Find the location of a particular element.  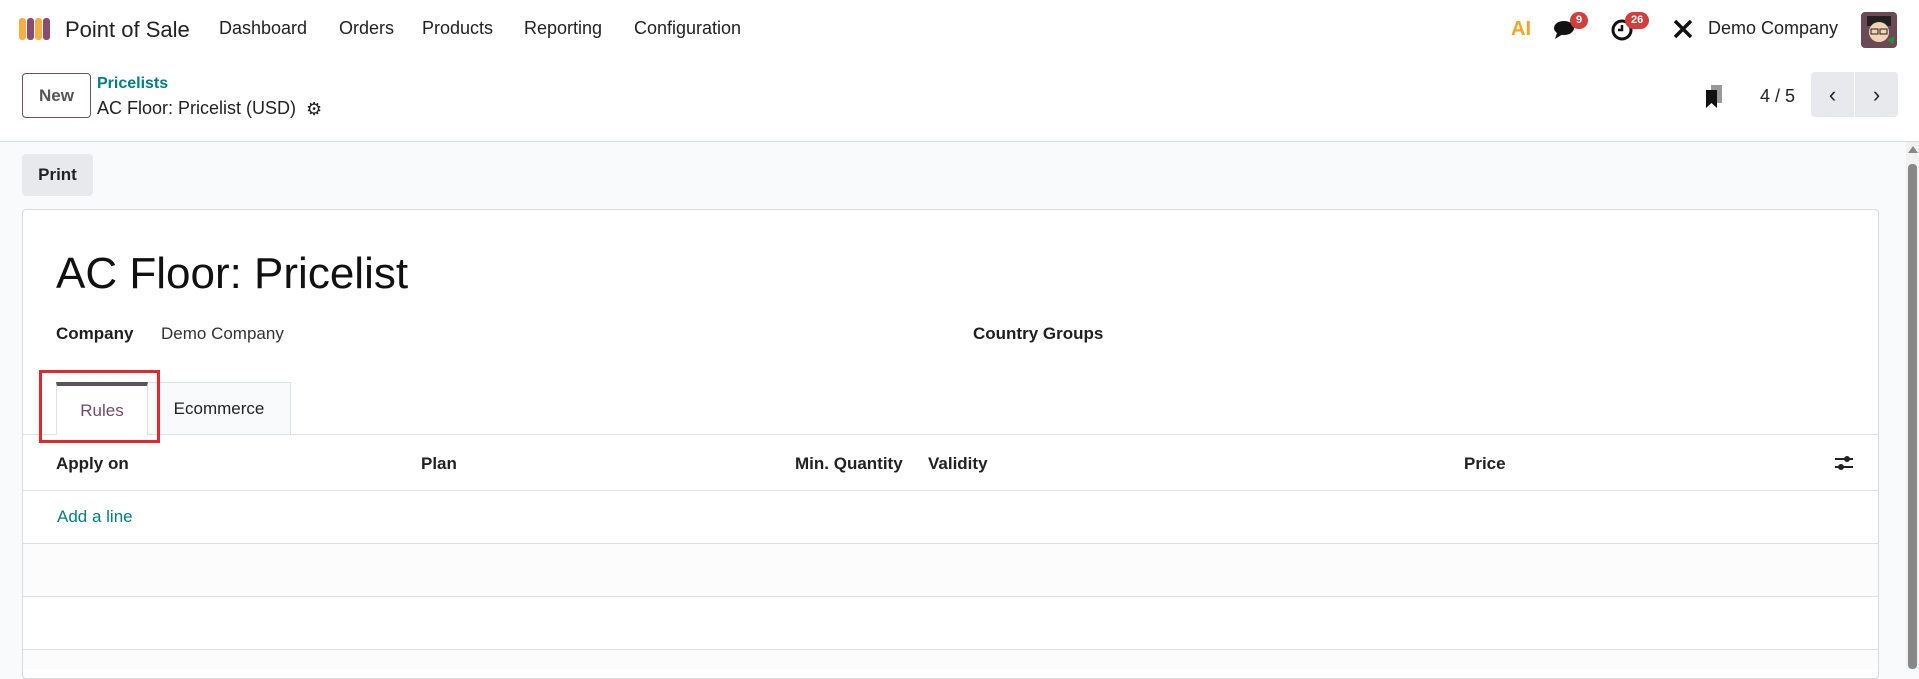

column-validity: Validity is located at coordinates (958, 464).